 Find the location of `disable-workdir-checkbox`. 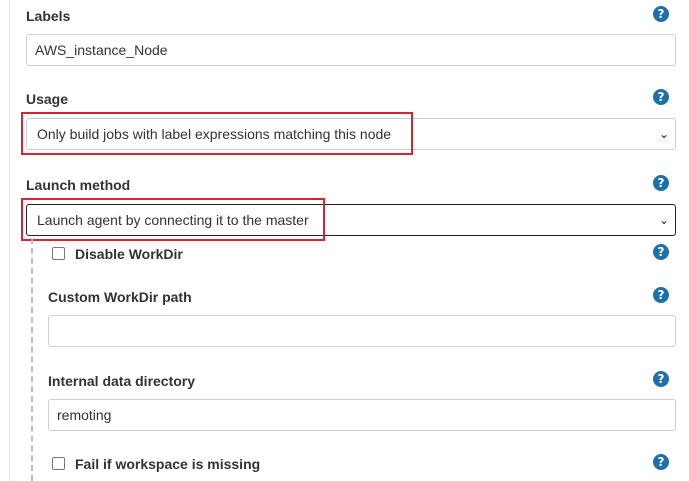

disable-workdir-checkbox is located at coordinates (58, 253).